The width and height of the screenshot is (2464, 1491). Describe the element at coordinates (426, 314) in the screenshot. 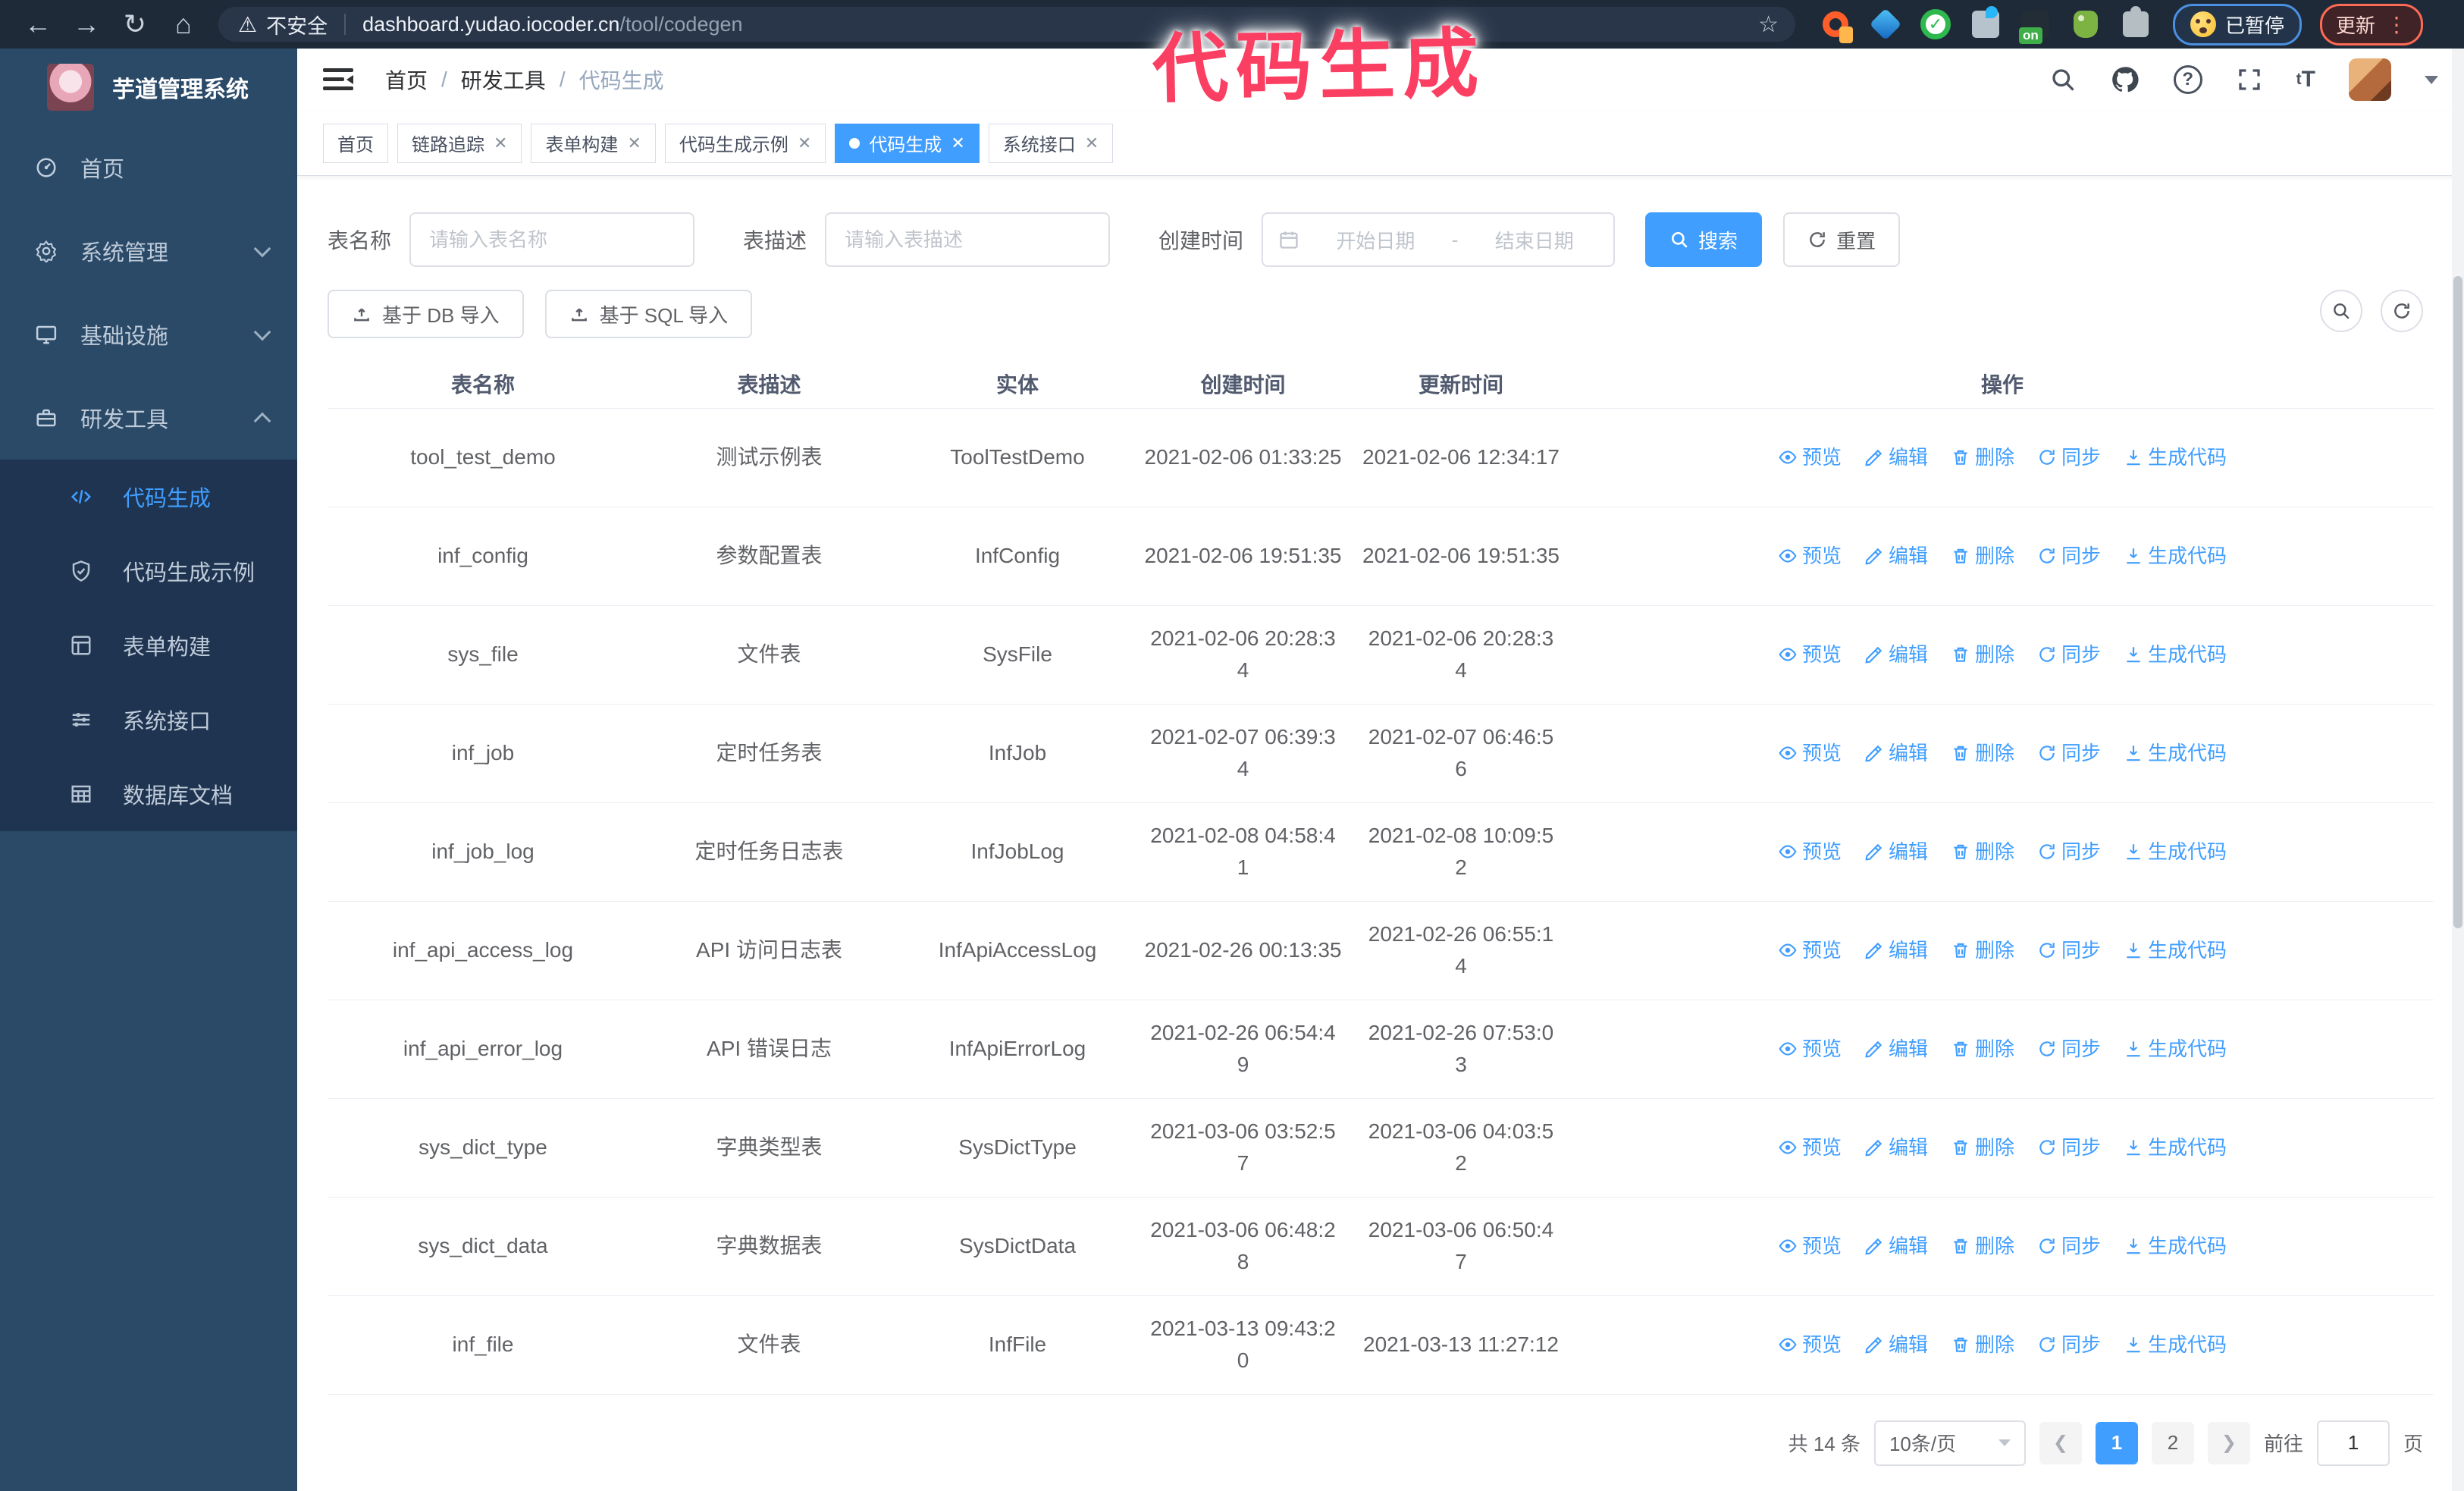

I see `import-db-button: 基于 DB 导入` at that location.